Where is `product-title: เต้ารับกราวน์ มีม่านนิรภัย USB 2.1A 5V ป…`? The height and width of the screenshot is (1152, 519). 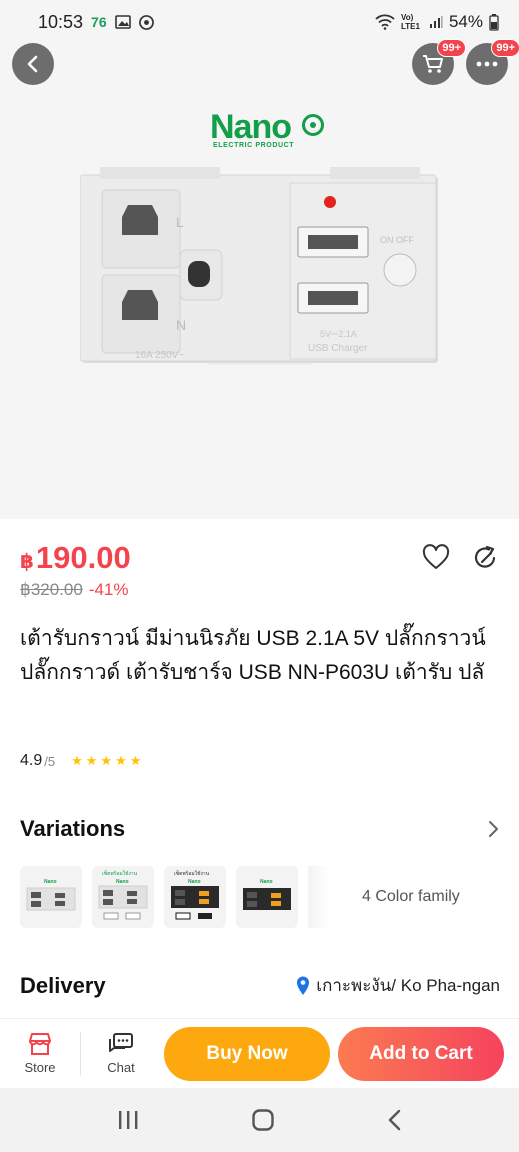 product-title: เต้ารับกราวน์ มีม่านนิรภัย USB 2.1A 5V ป… is located at coordinates (253, 655).